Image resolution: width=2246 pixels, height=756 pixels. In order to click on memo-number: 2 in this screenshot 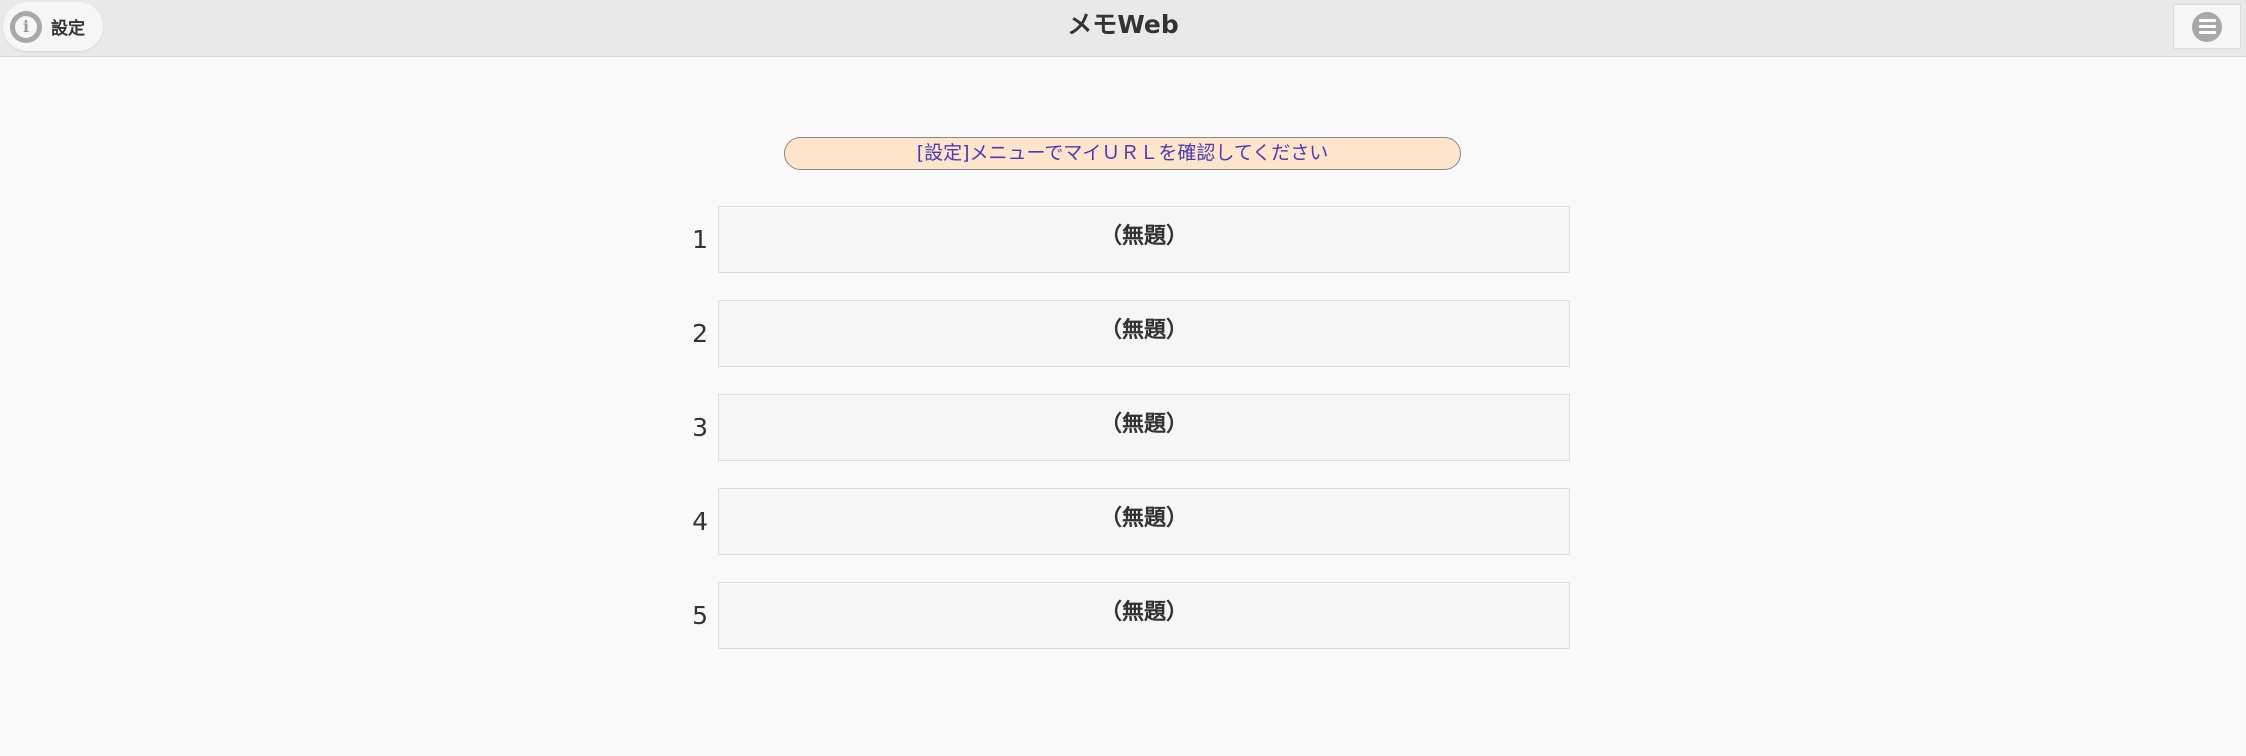, I will do `click(700, 333)`.